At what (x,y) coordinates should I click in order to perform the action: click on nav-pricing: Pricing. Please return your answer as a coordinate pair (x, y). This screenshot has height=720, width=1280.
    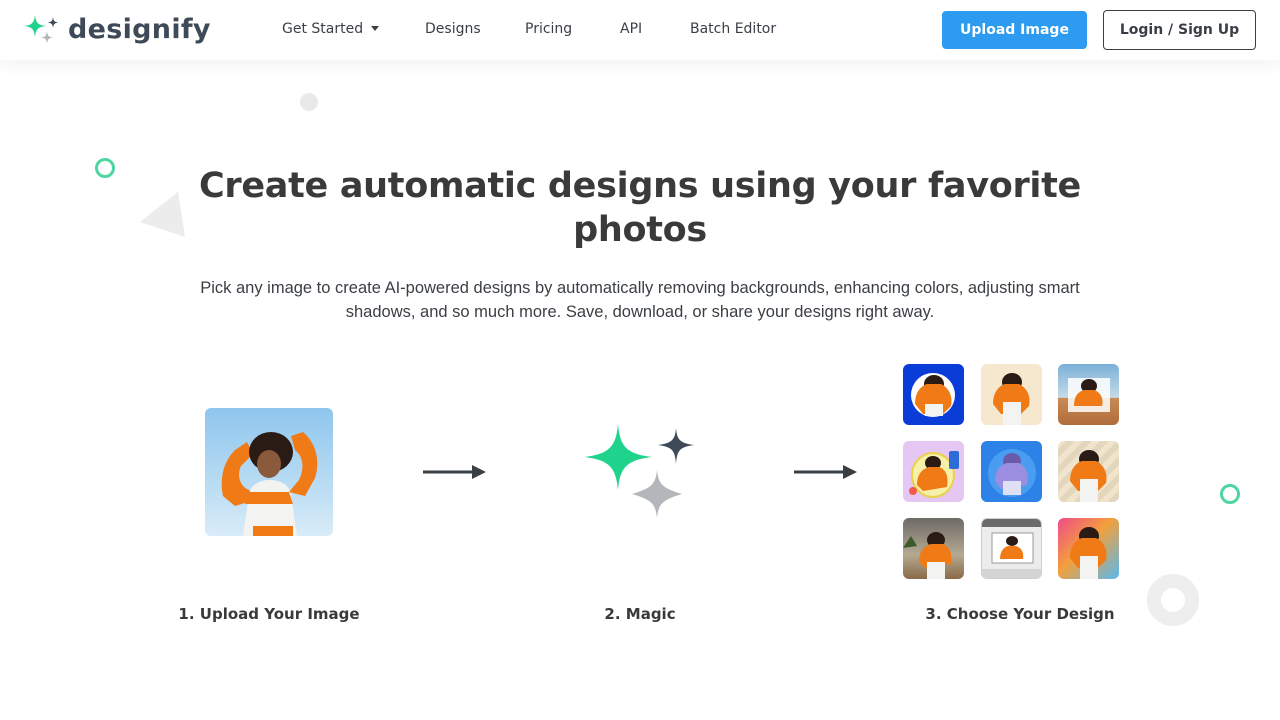
    Looking at the image, I should click on (548, 29).